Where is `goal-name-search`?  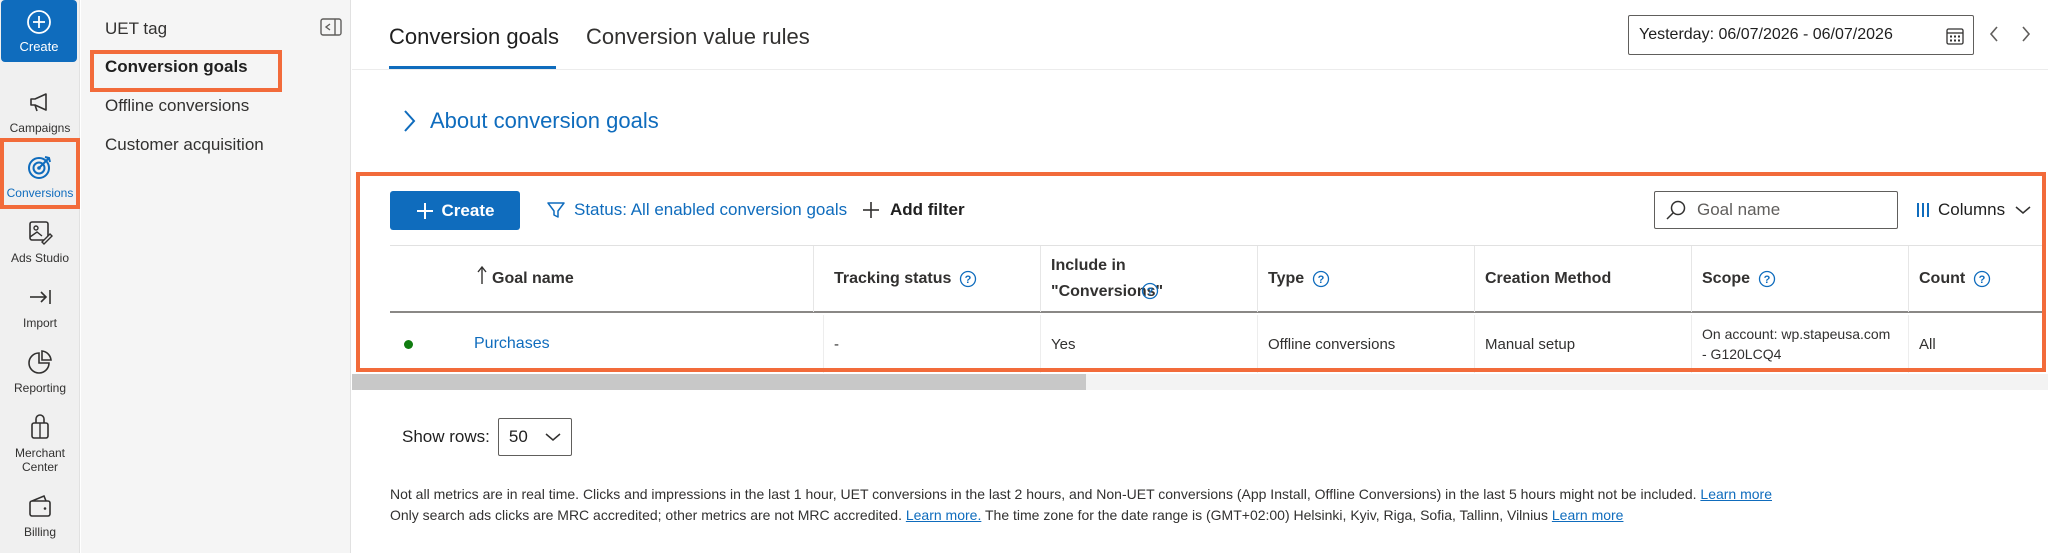 goal-name-search is located at coordinates (1776, 210).